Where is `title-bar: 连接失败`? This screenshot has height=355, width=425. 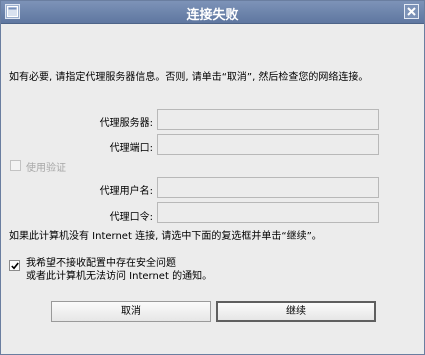
title-bar: 连接失败 is located at coordinates (212, 12).